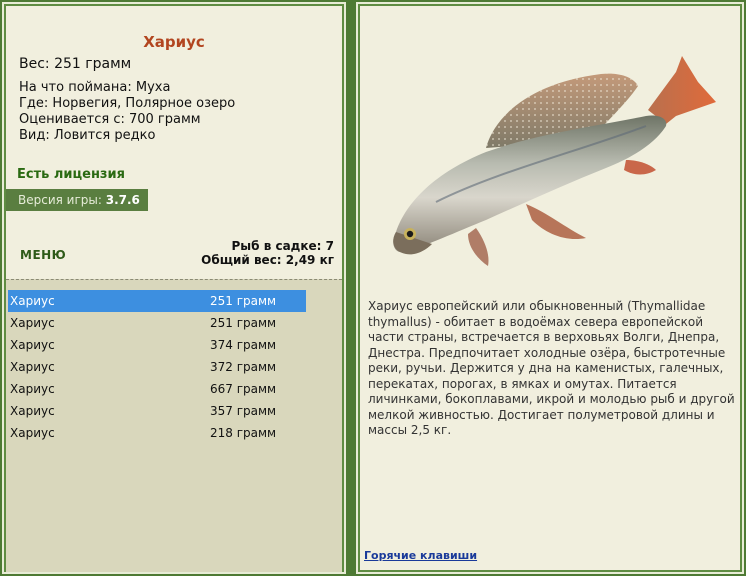 This screenshot has height=576, width=746. Describe the element at coordinates (157, 433) in the screenshot. I see `catch-row: Хариус 218 грамм` at that location.